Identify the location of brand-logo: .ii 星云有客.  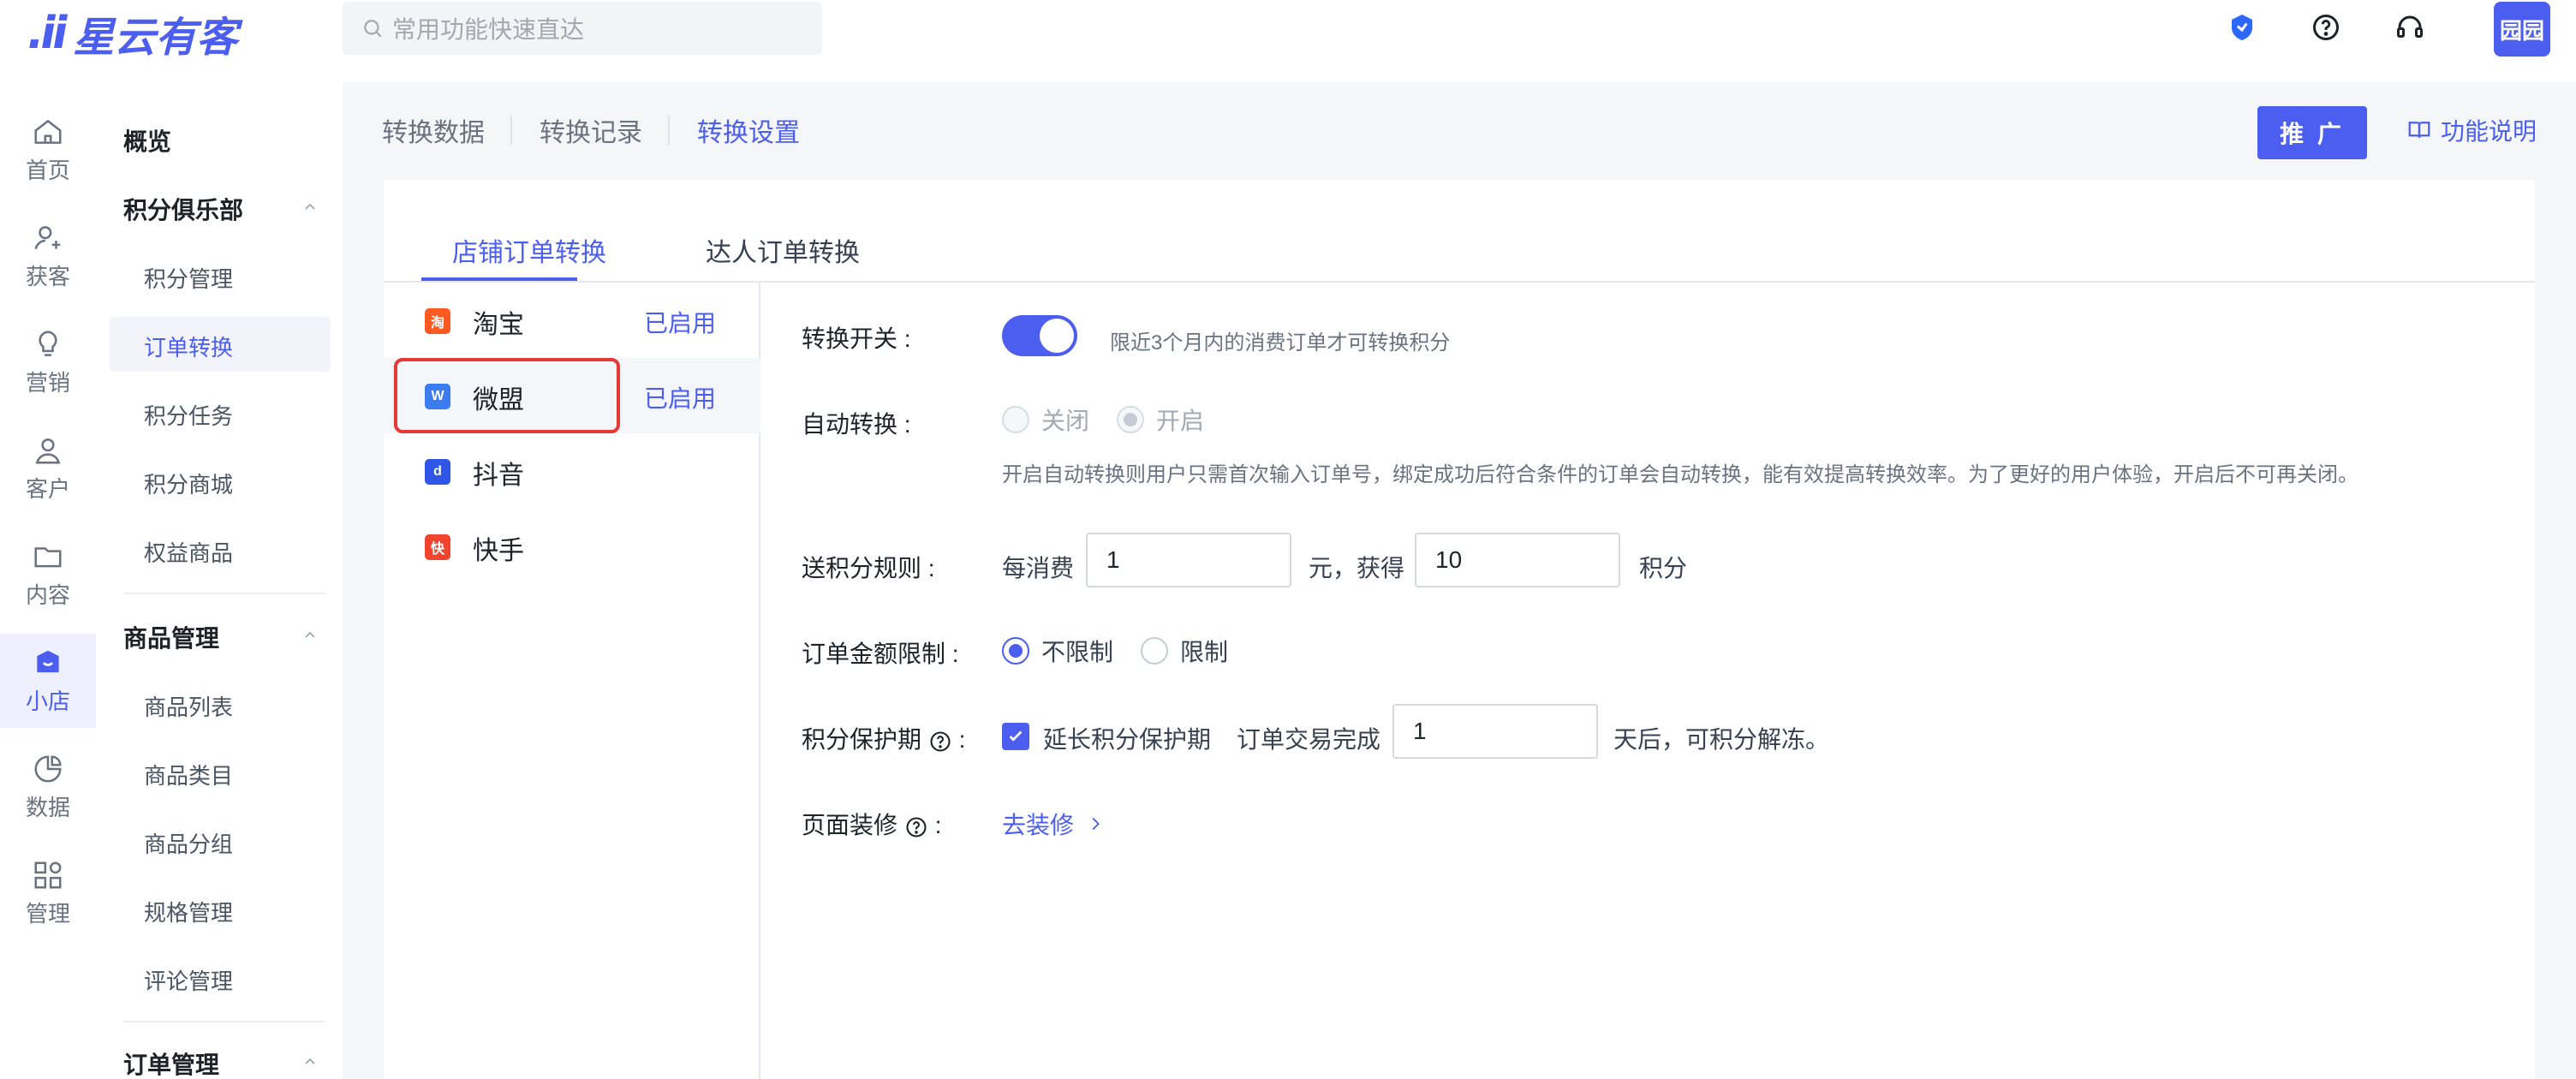
(130, 33).